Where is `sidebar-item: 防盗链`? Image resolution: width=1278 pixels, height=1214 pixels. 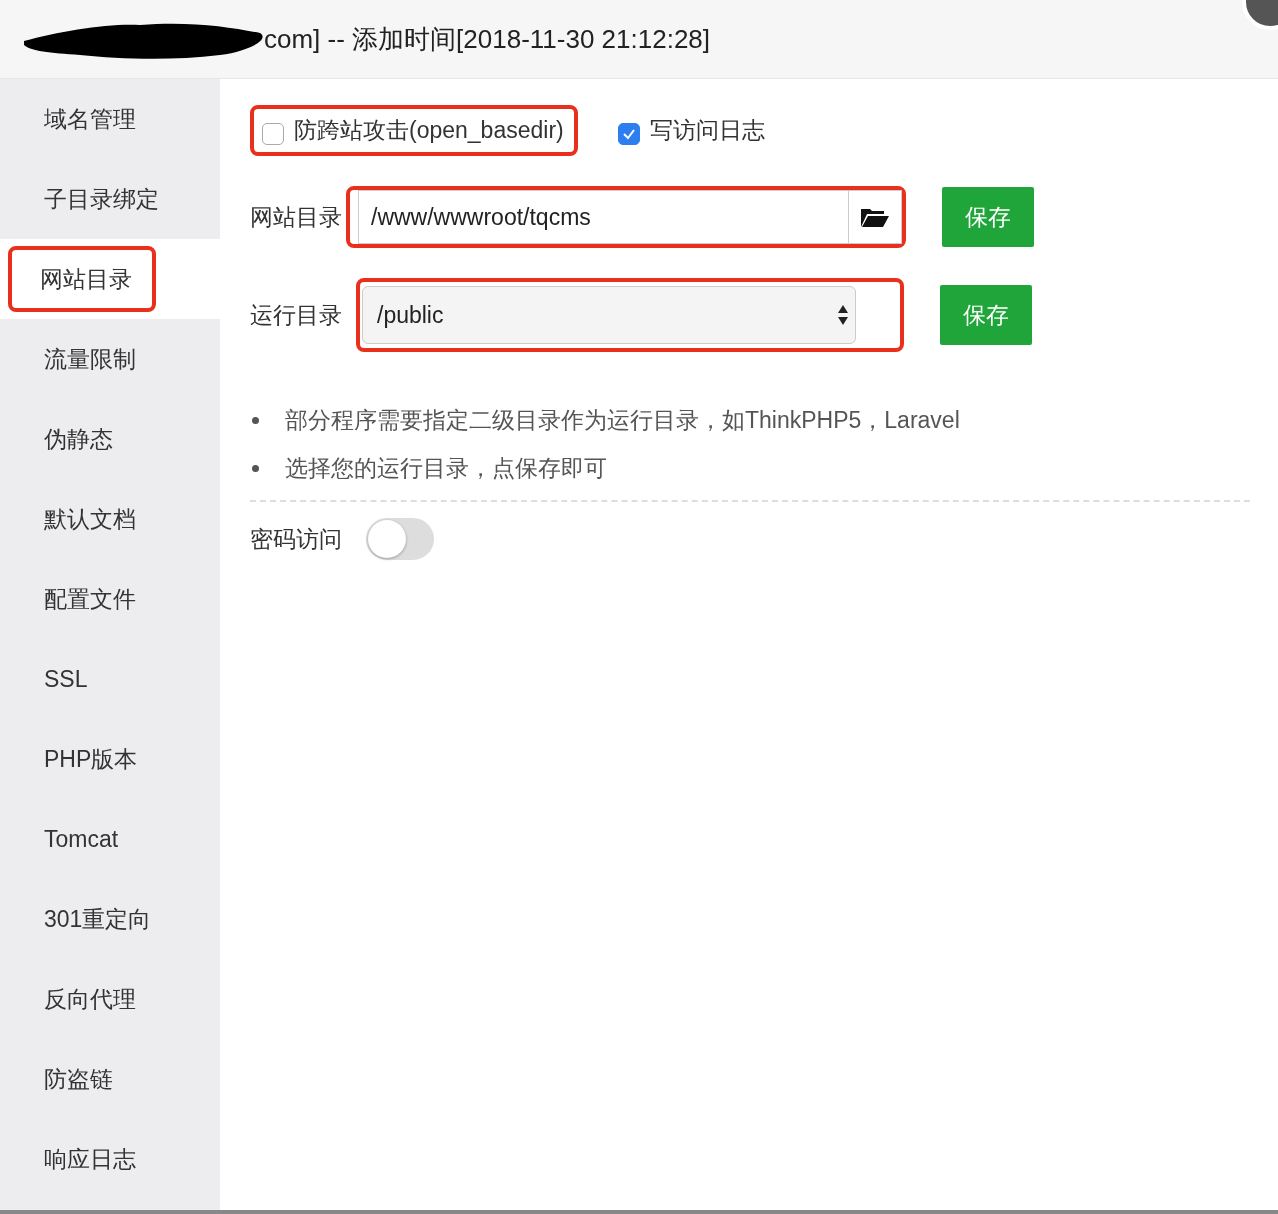 sidebar-item: 防盗链 is located at coordinates (110, 1079).